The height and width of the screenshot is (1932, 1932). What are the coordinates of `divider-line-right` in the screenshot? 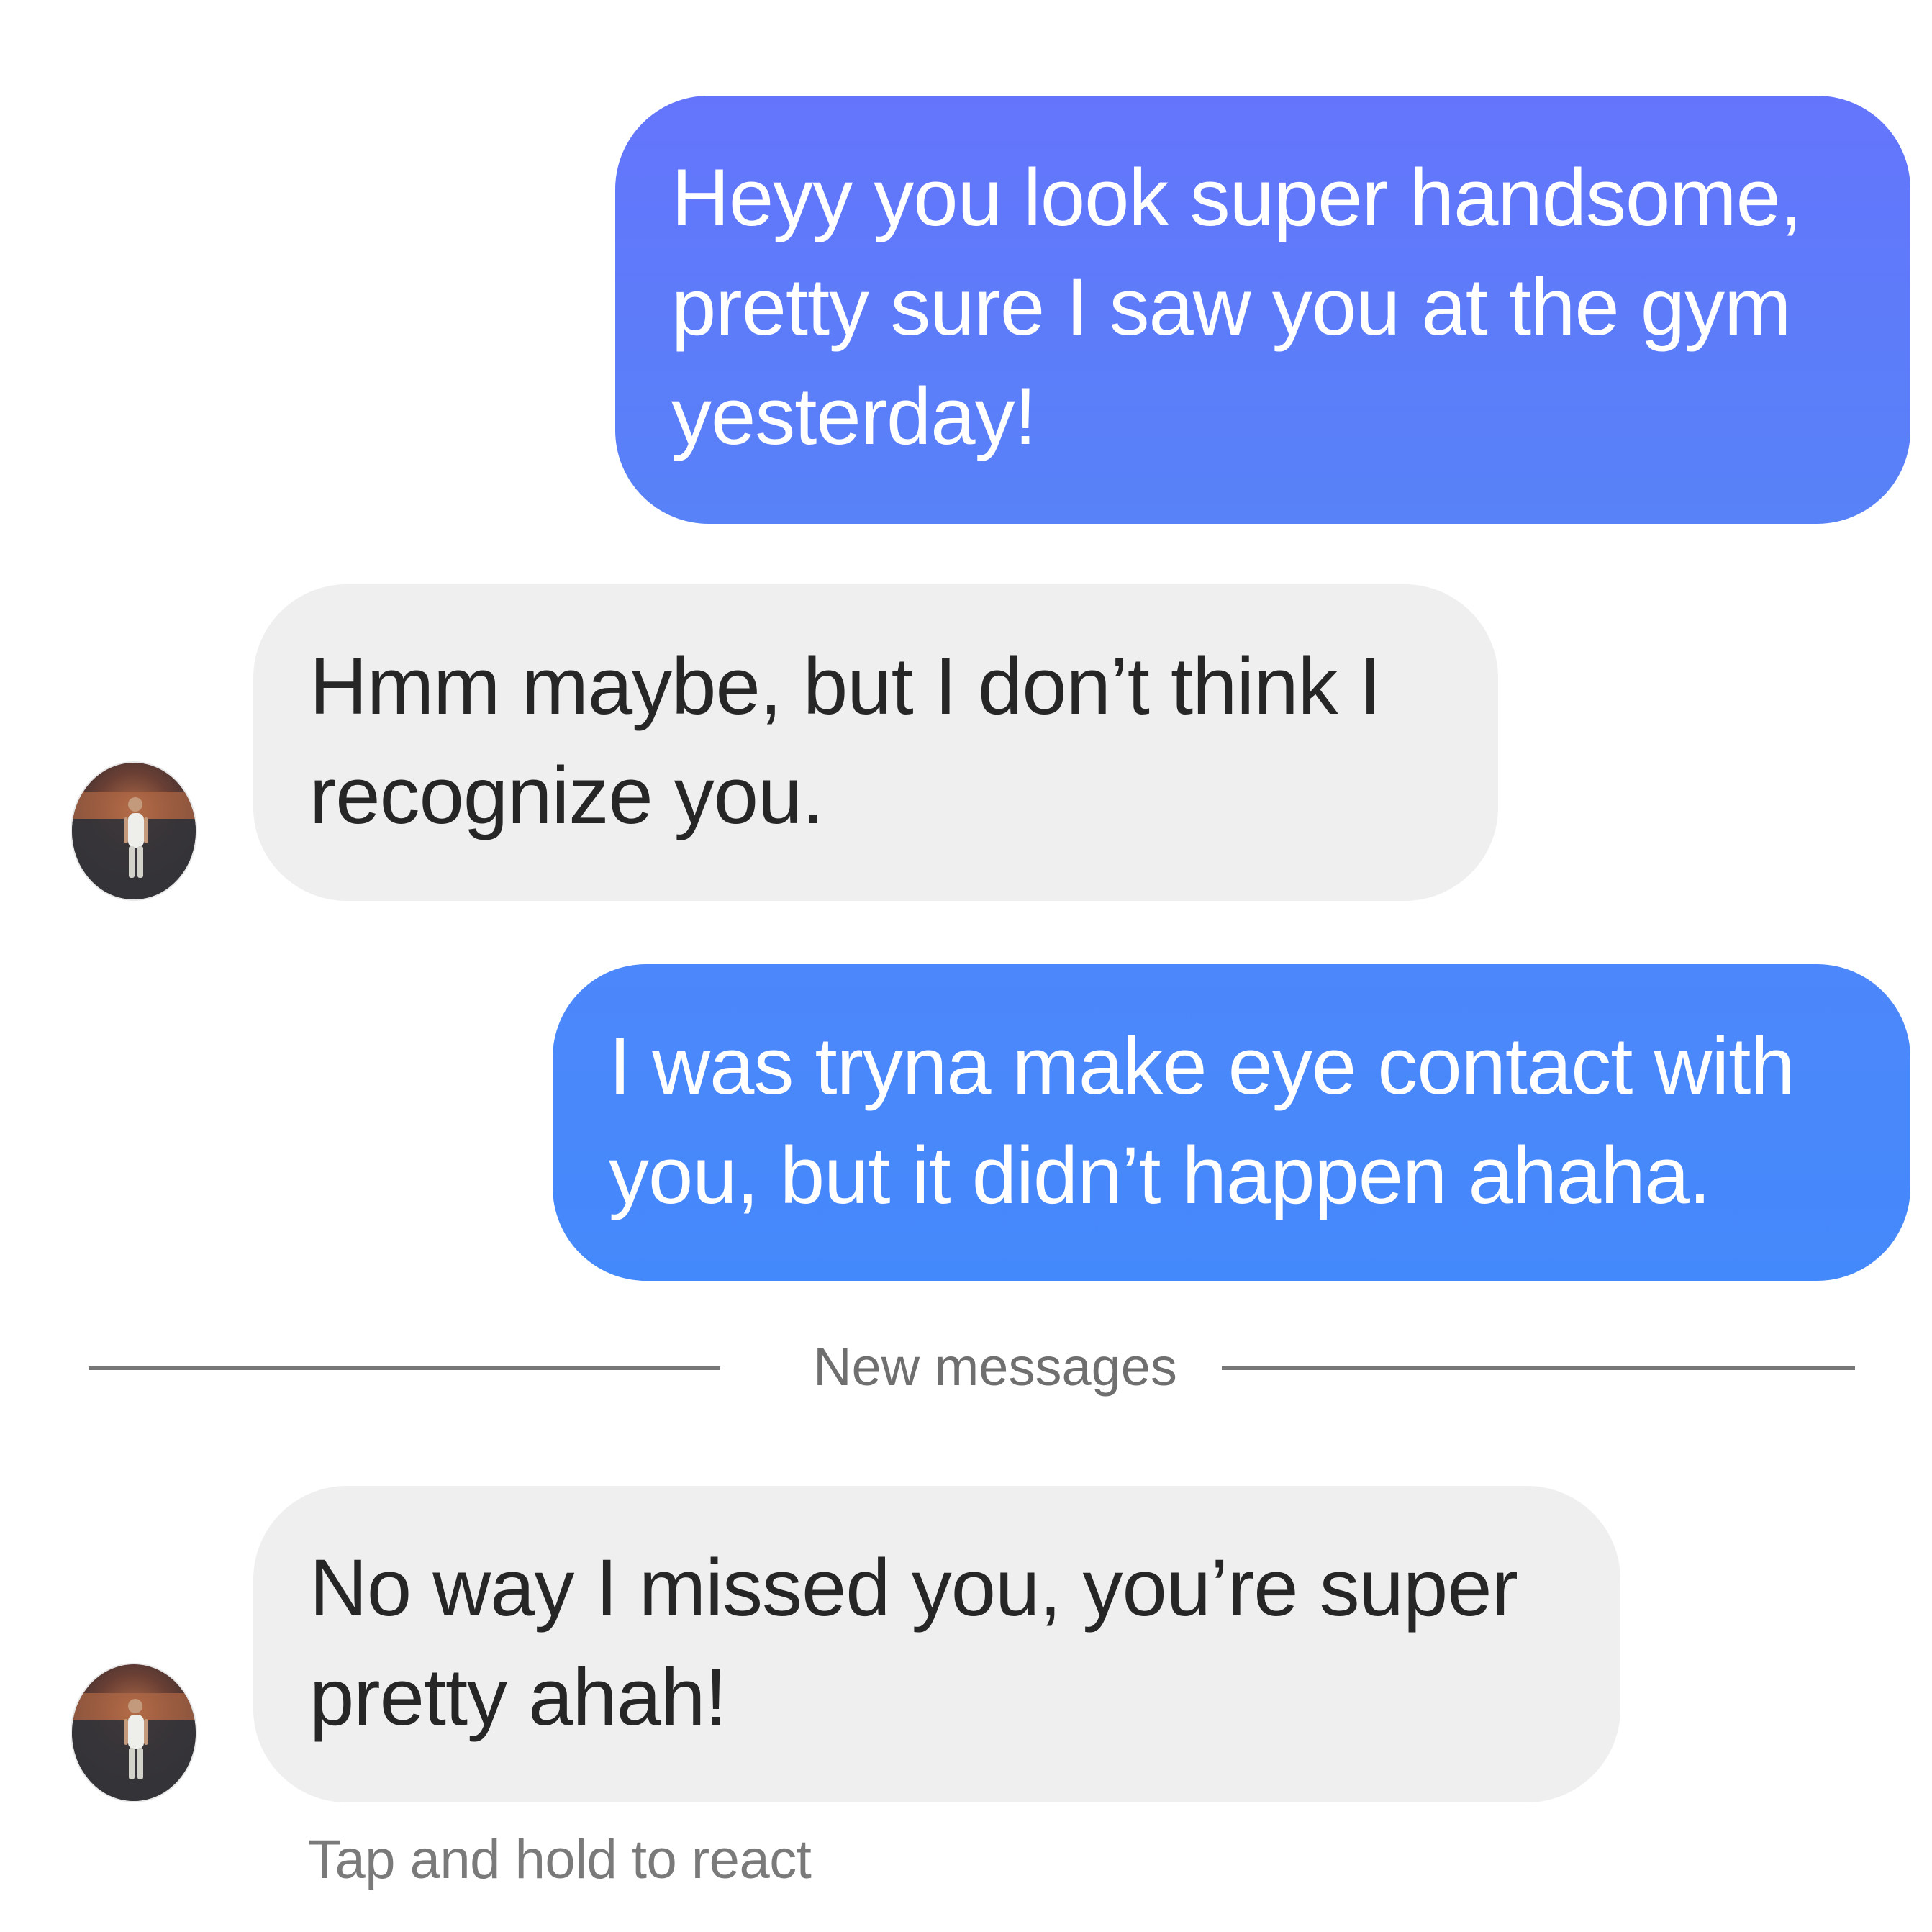 It's located at (1538, 1368).